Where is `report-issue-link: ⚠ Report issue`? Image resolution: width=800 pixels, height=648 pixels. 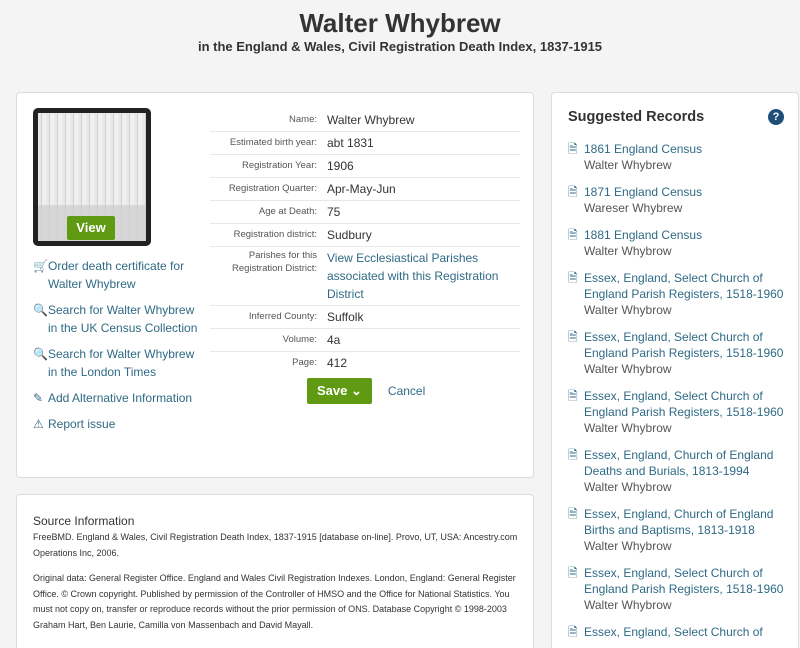 report-issue-link: ⚠ Report issue is located at coordinates (118, 424).